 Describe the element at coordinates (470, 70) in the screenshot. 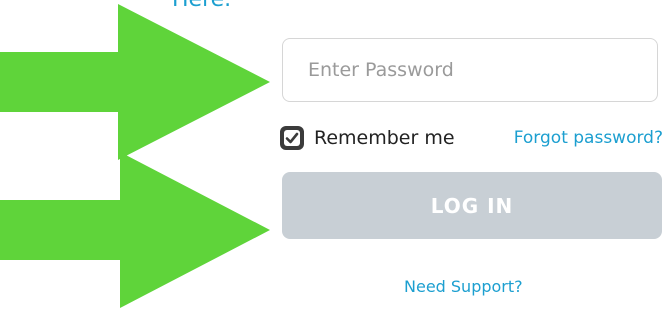

I see `password-input` at that location.